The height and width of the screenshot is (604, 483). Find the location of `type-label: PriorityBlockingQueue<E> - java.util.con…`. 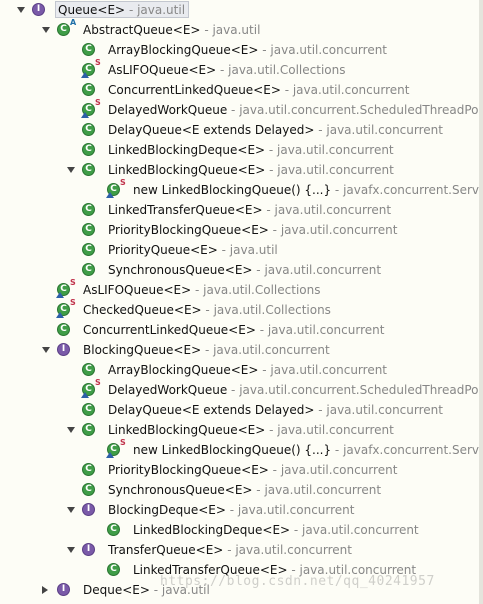

type-label: PriorityBlockingQueue<E> - java.util.con… is located at coordinates (252, 470).